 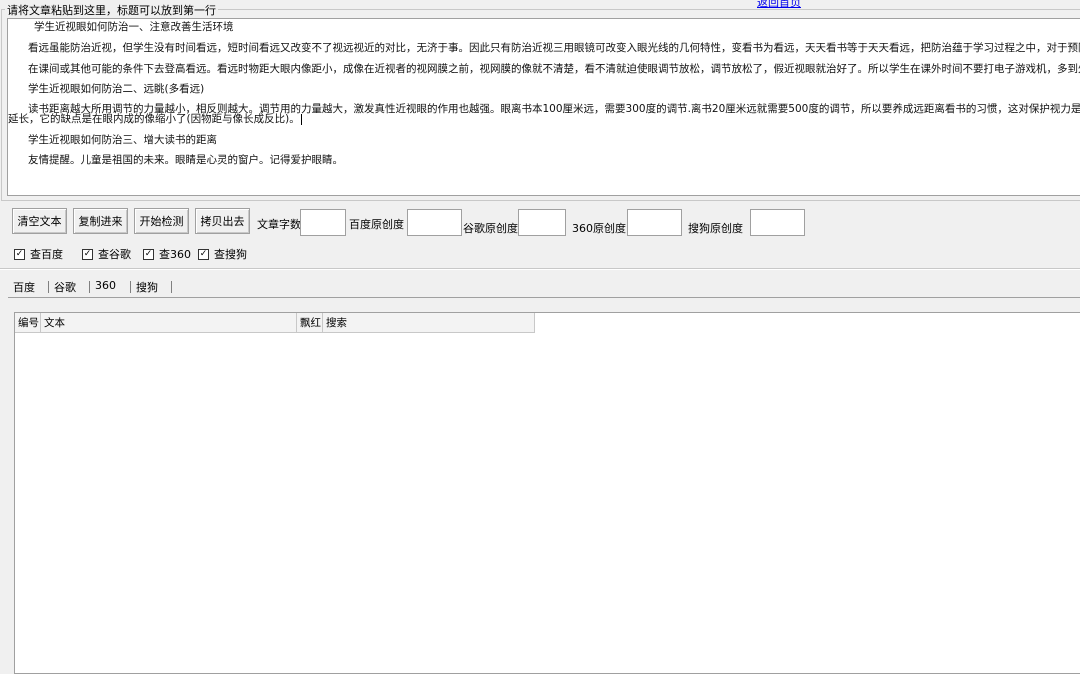 I want to click on tab-strip-line, so click(x=544, y=297).